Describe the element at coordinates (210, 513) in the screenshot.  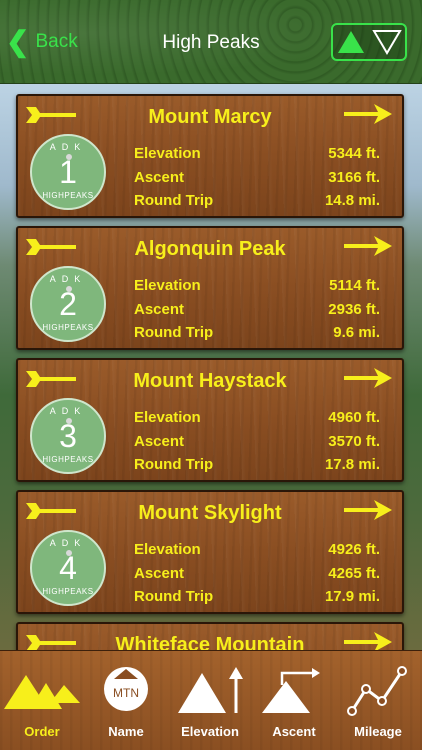
I see `peak-name: Mount Skylight` at that location.